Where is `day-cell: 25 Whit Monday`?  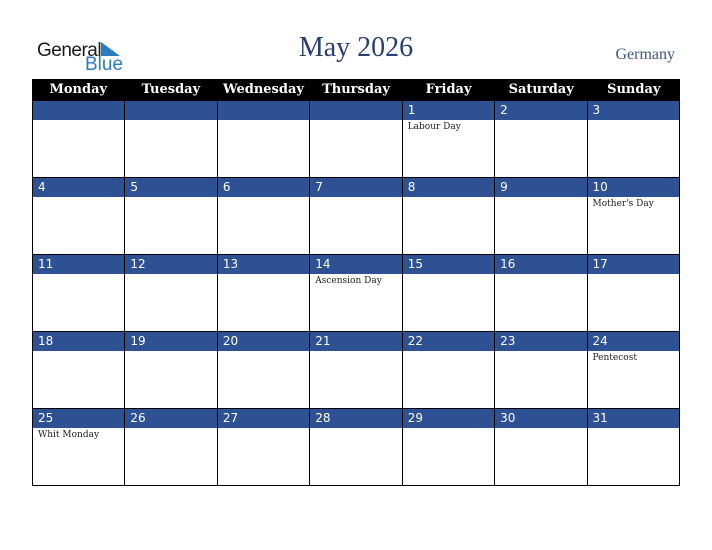 day-cell: 25 Whit Monday is located at coordinates (78, 447).